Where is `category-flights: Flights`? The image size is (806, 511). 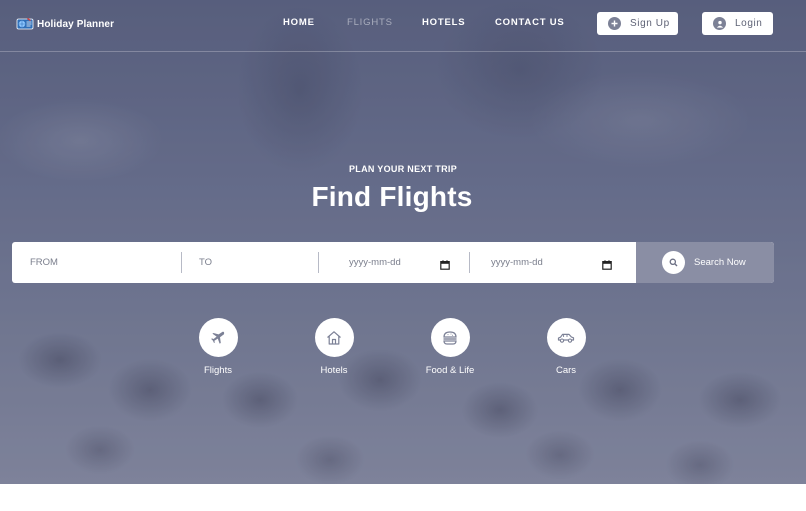 category-flights: Flights is located at coordinates (218, 347).